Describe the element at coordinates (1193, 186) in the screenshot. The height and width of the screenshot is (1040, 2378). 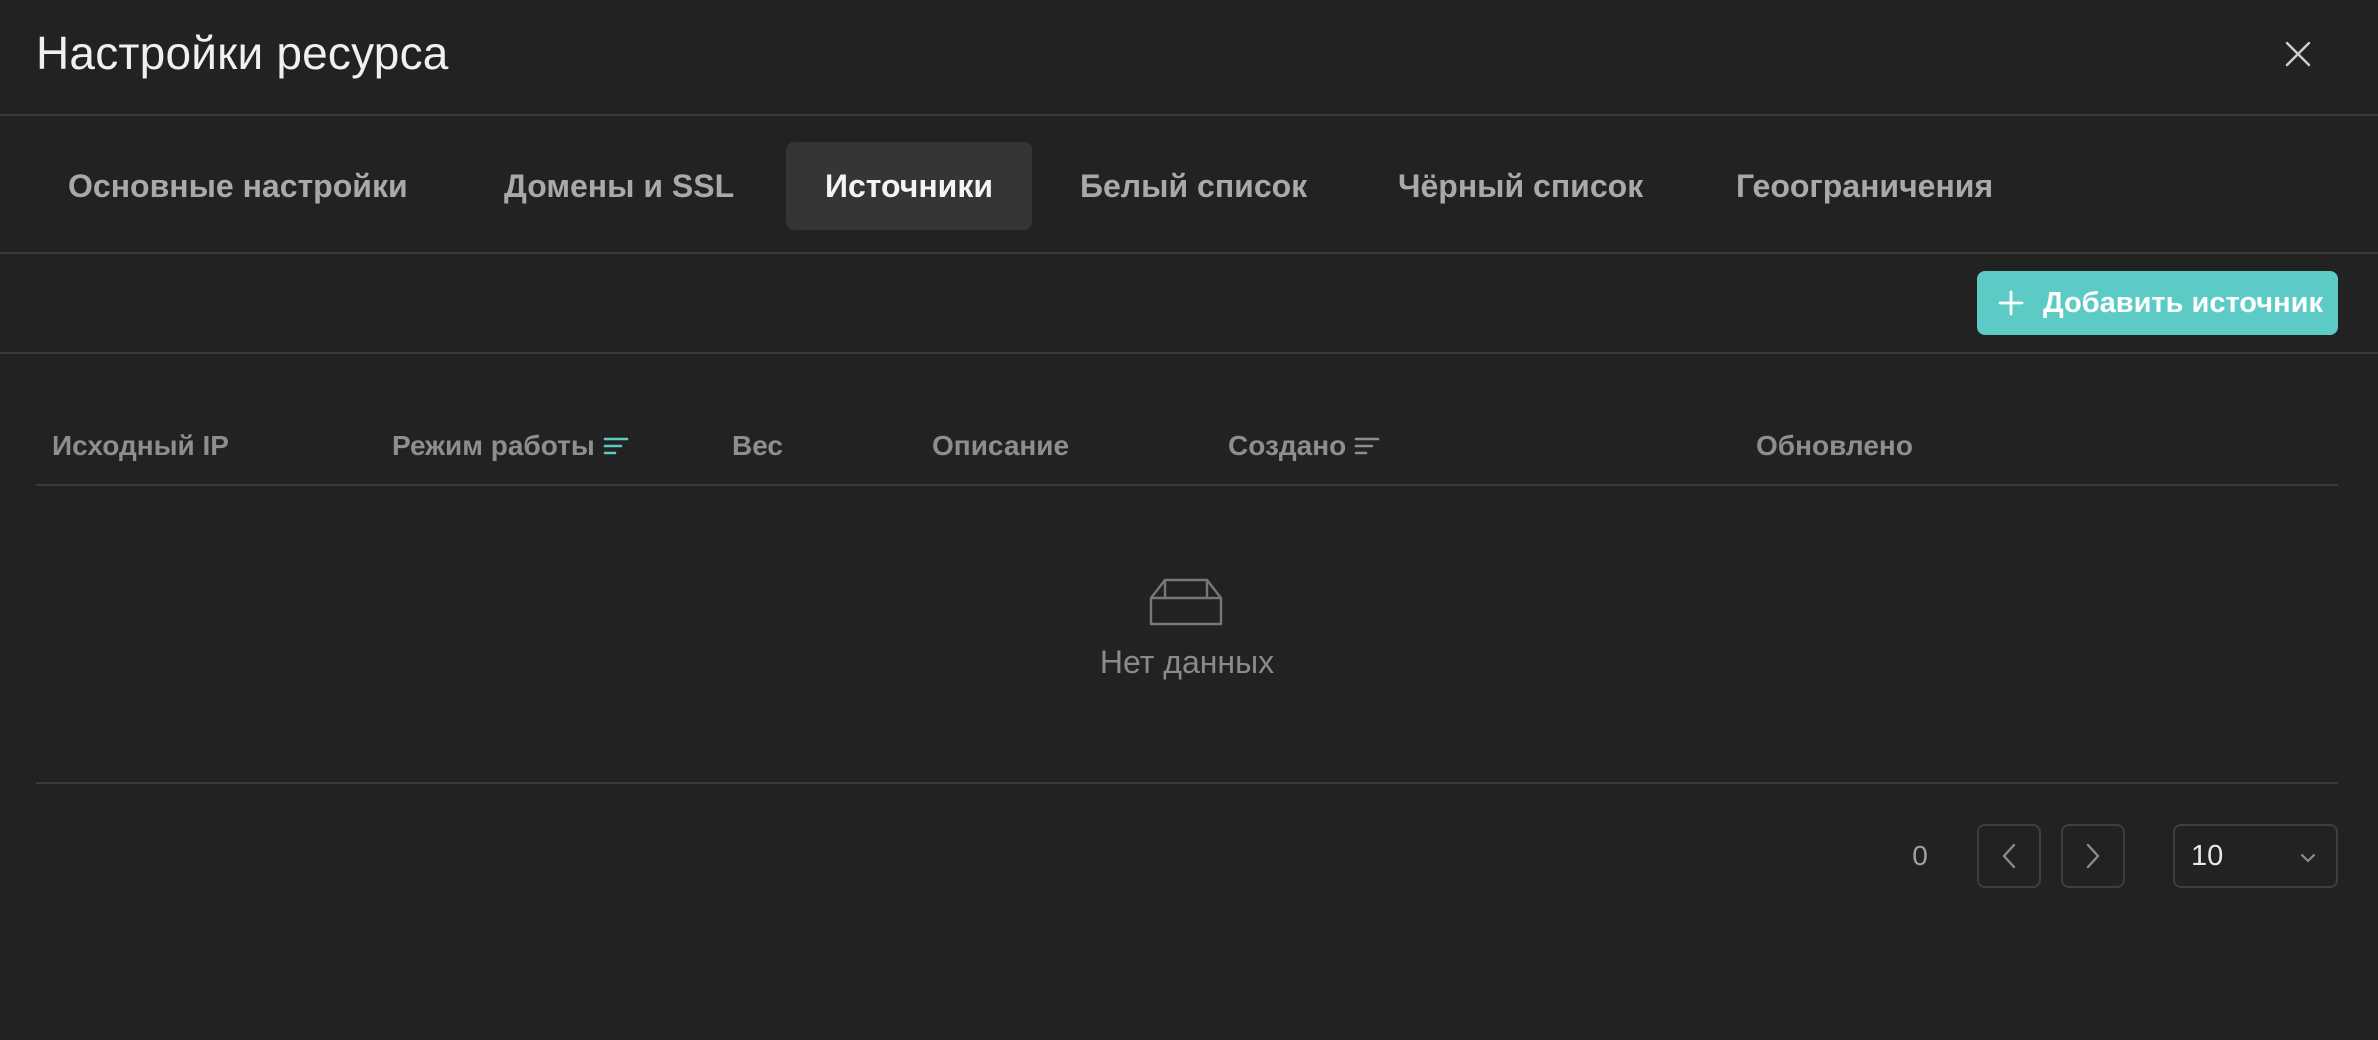
I see `tab-whitelist: Белый список` at that location.